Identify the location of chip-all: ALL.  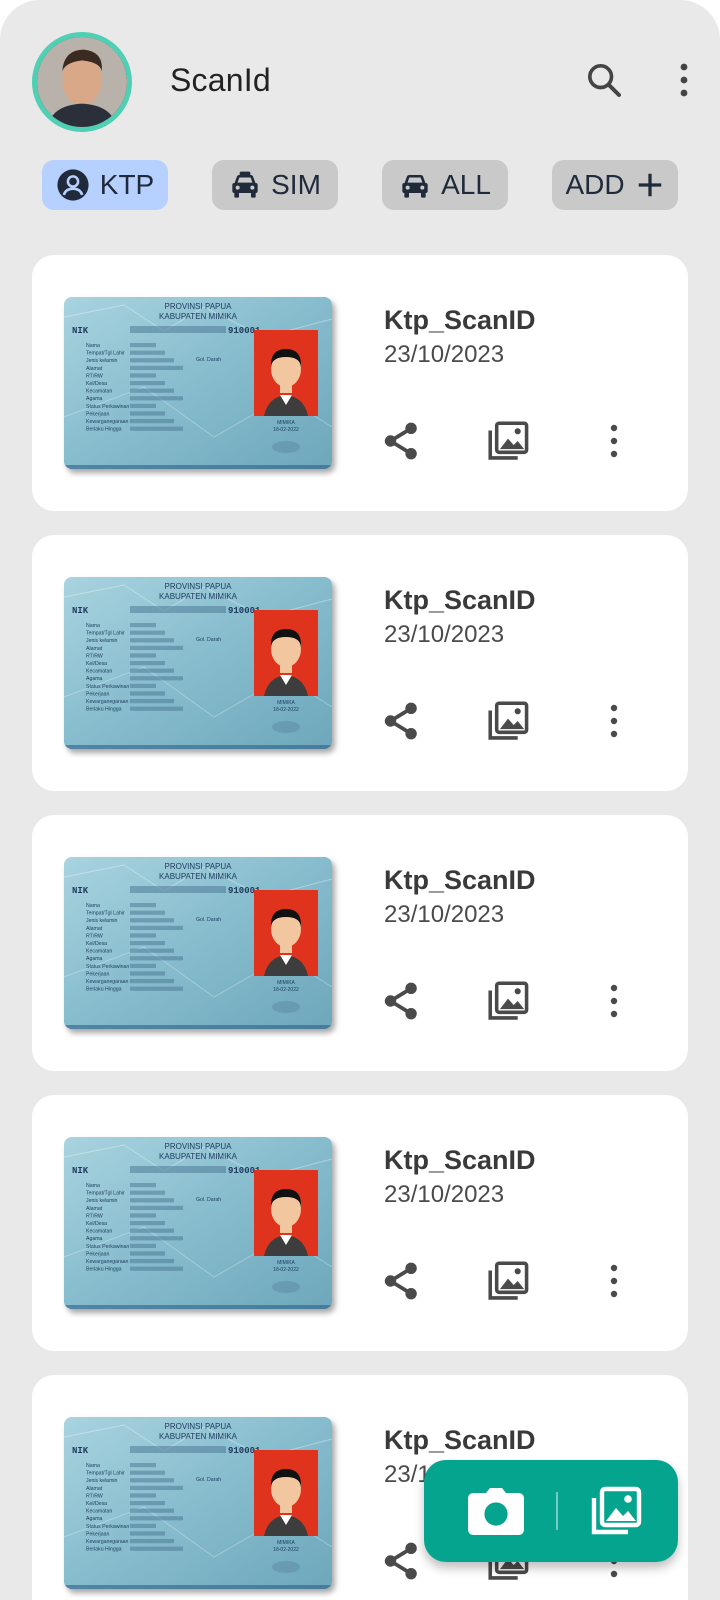
(445, 185).